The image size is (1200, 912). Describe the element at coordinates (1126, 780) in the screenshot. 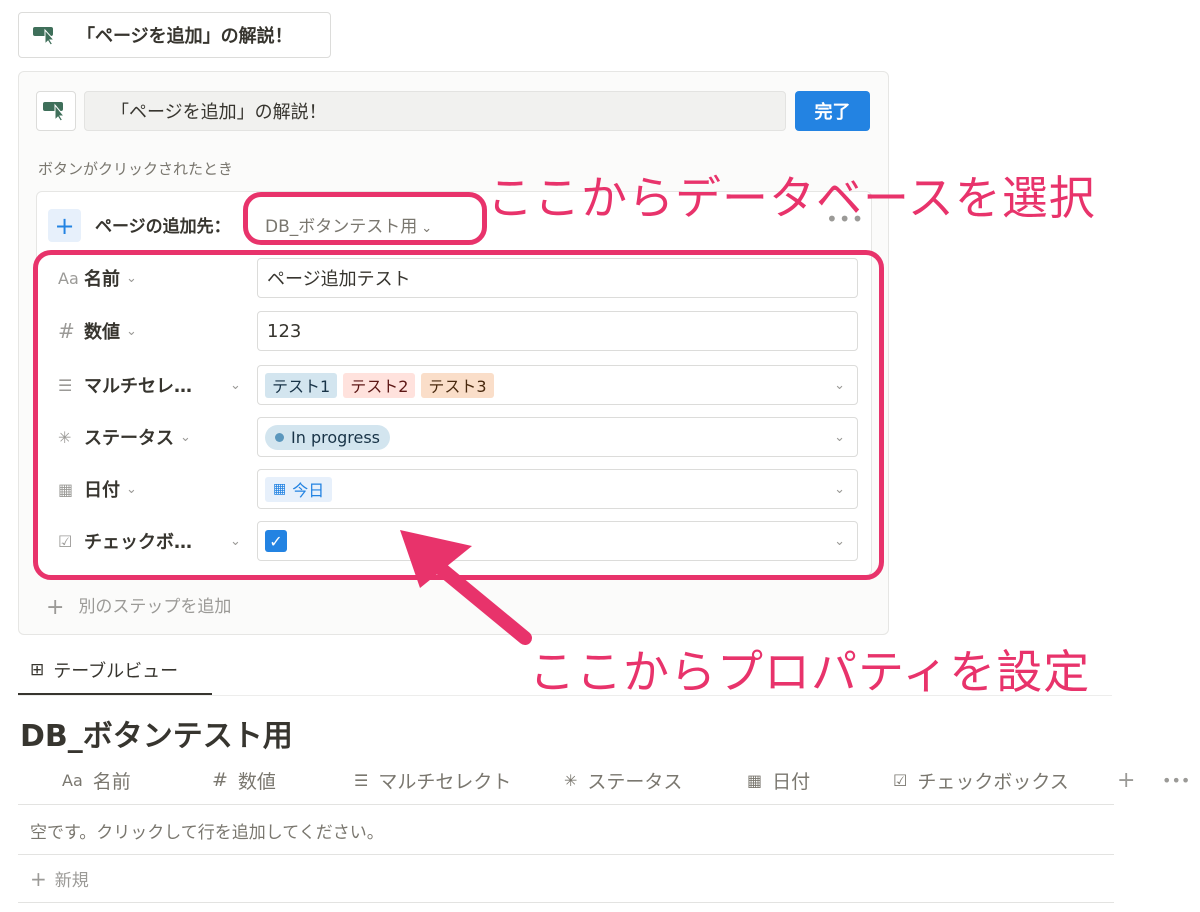

I see `add-column-button: +` at that location.